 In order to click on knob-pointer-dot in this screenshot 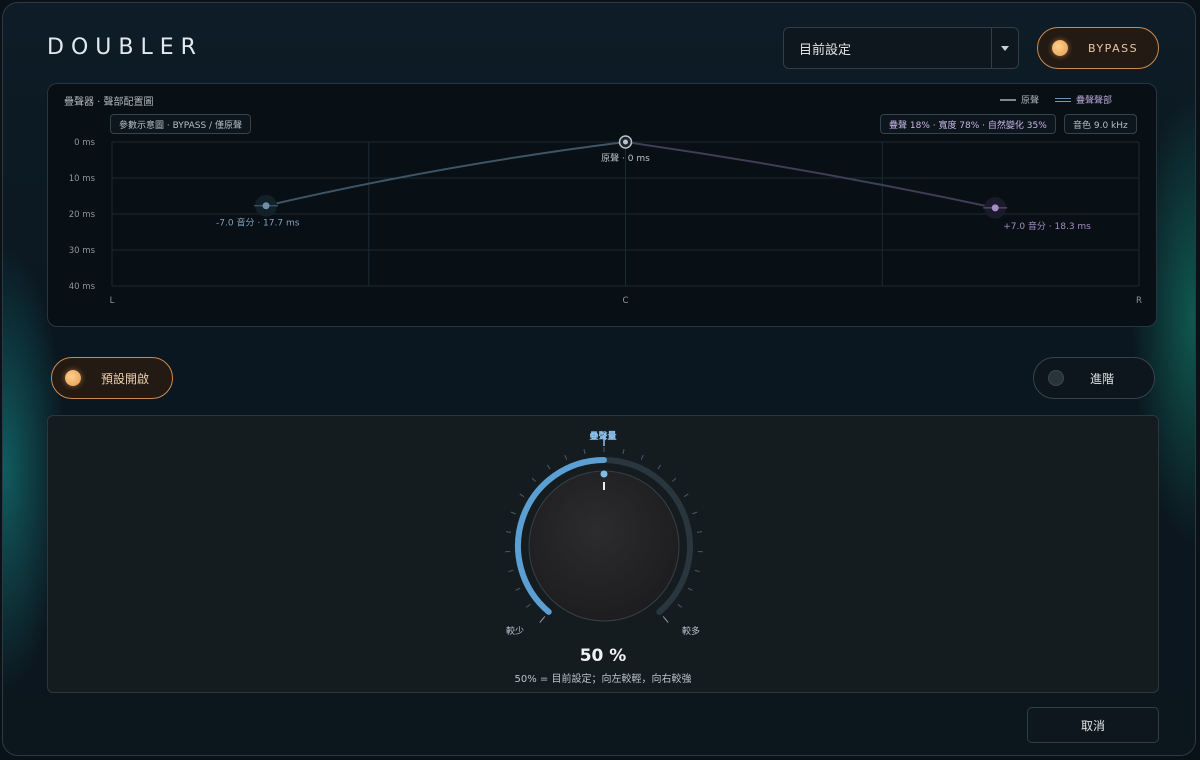, I will do `click(604, 474)`.